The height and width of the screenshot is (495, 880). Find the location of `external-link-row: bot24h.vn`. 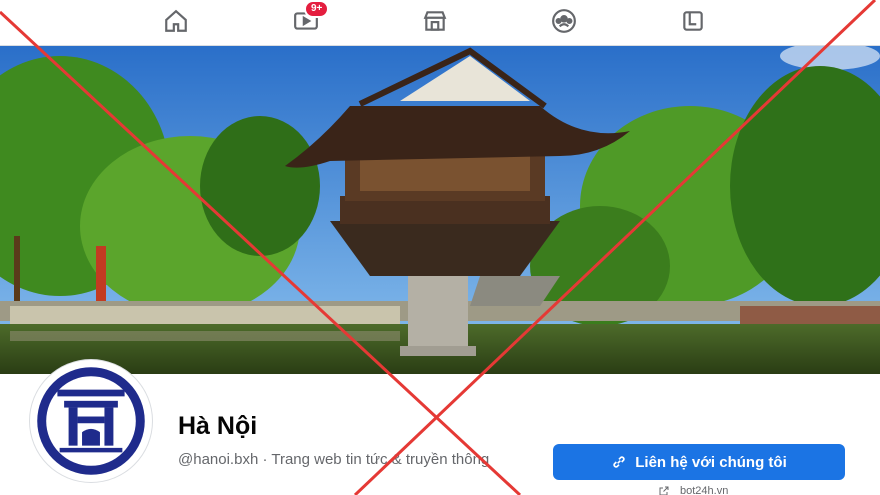

external-link-row: bot24h.vn is located at coordinates (693, 490).